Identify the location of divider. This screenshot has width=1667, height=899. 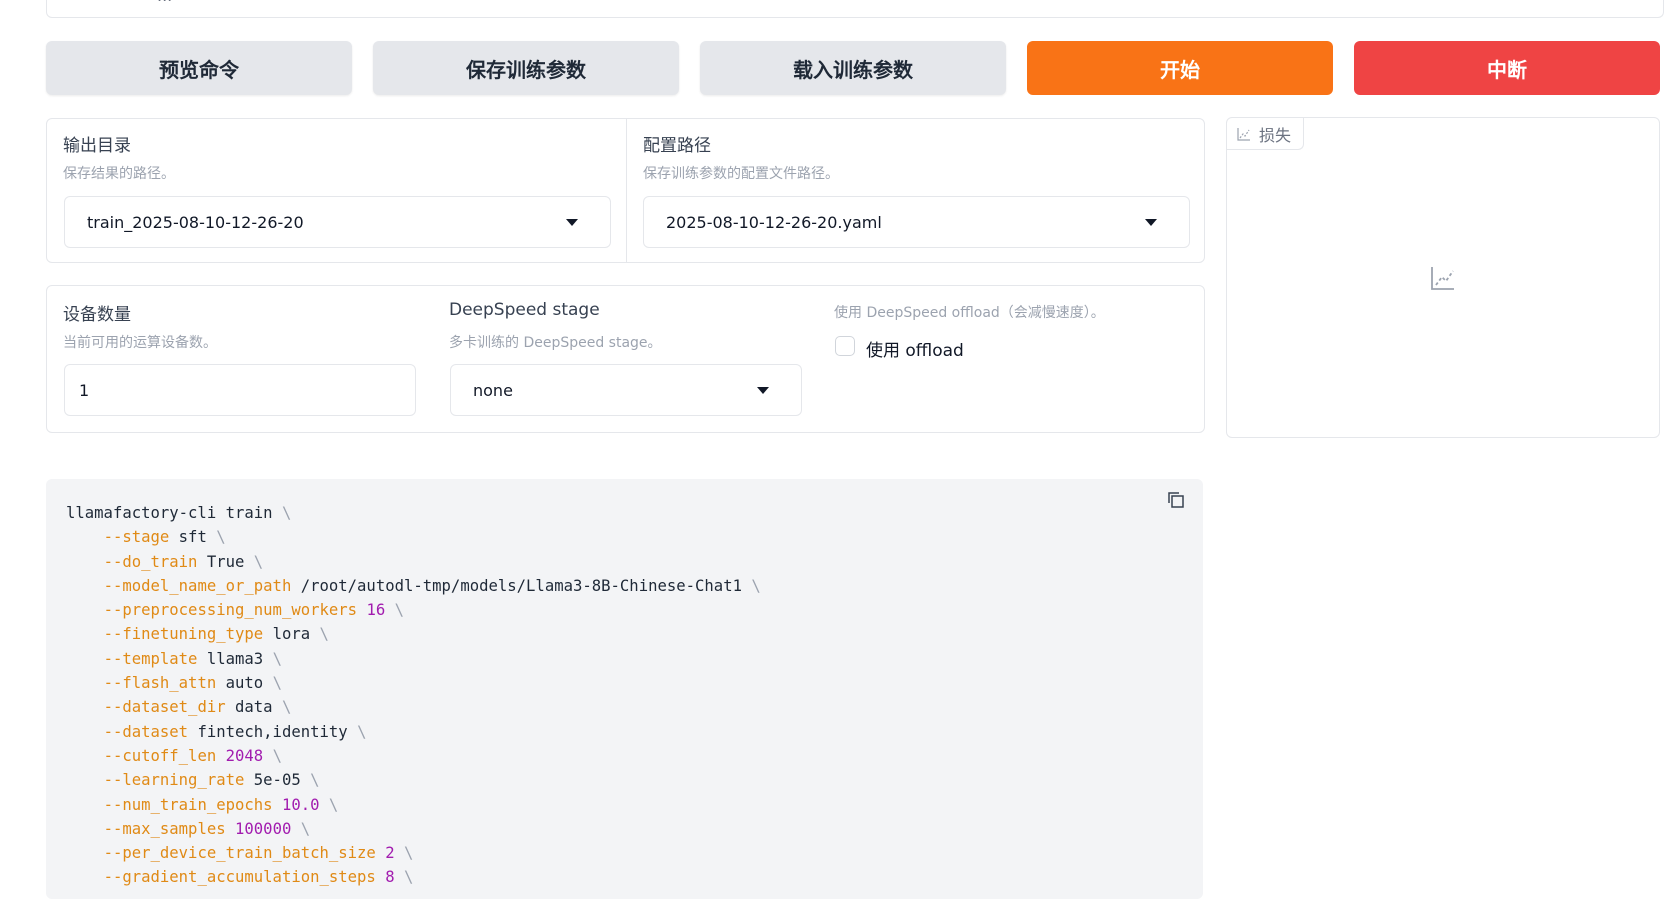
(626, 190).